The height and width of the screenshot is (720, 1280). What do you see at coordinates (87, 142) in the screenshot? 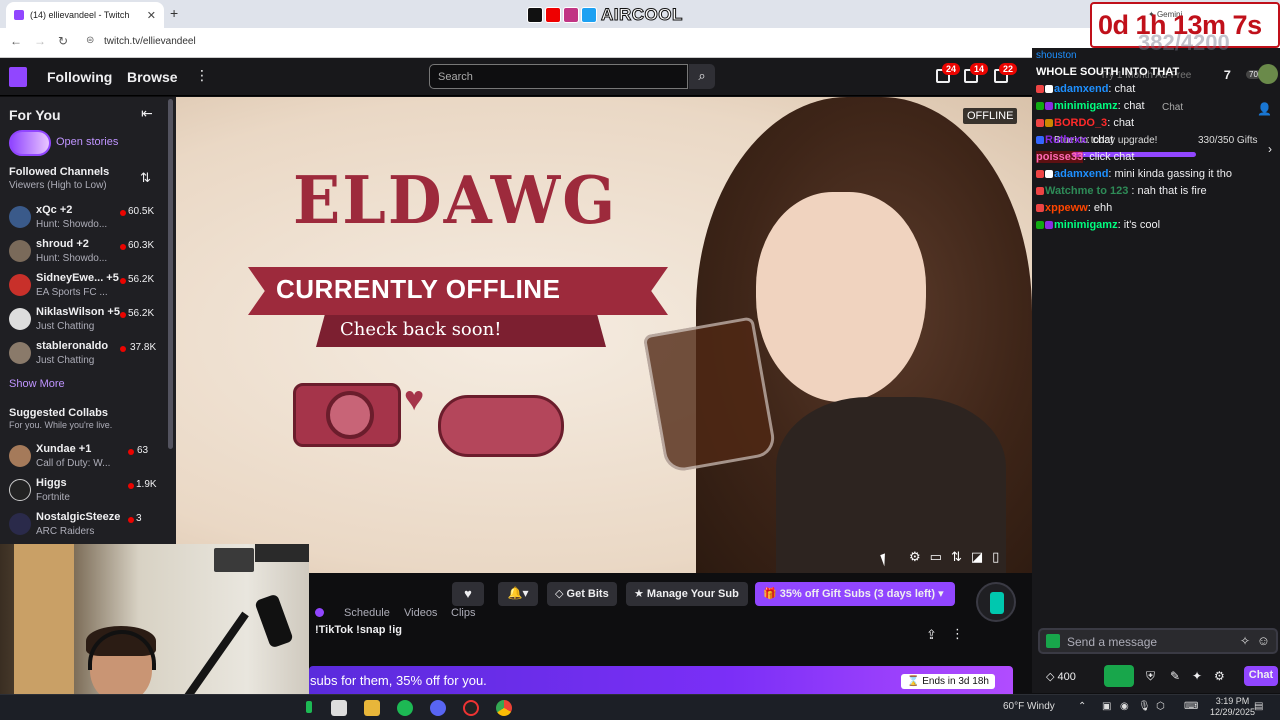
I see `open-stories-link: Open stories` at bounding box center [87, 142].